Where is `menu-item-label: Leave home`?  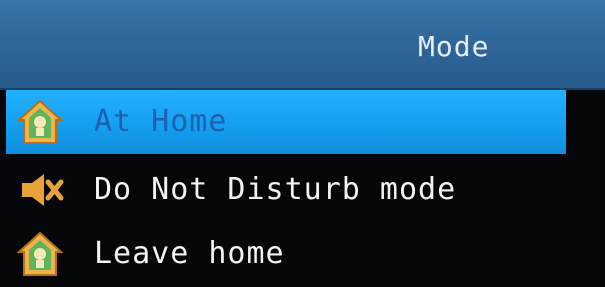
menu-item-label: Leave home is located at coordinates (189, 253).